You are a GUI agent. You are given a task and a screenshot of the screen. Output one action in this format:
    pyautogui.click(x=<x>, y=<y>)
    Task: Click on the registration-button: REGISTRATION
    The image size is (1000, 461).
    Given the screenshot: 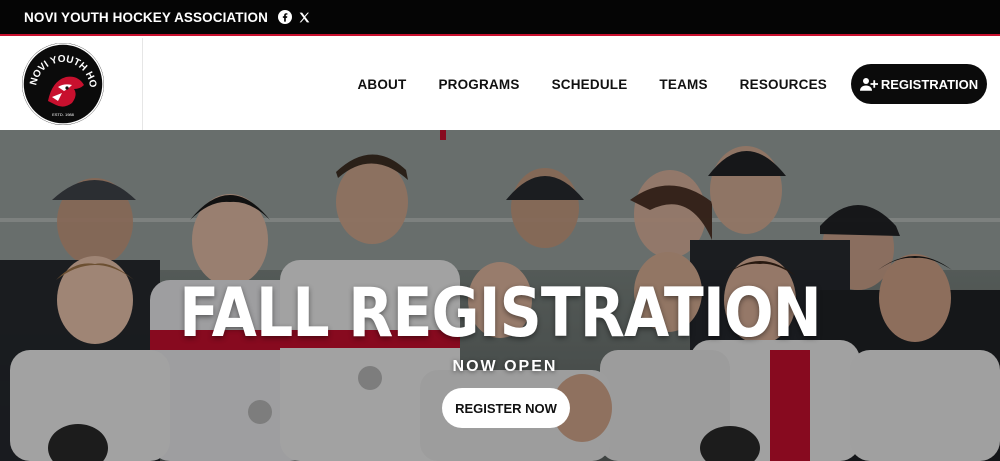 What is the action you would take?
    pyautogui.click(x=919, y=84)
    